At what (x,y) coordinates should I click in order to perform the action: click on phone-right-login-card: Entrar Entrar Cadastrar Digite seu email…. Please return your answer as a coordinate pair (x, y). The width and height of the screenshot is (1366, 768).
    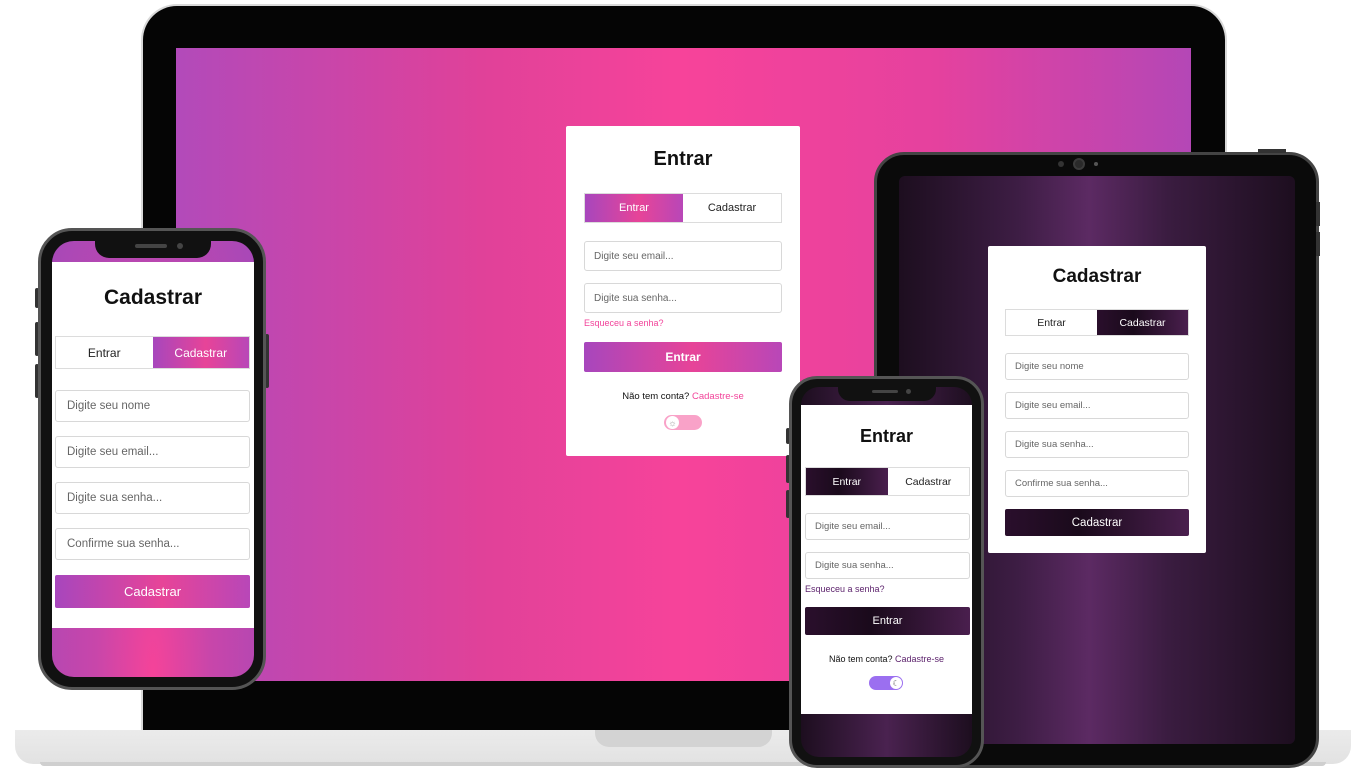
    Looking at the image, I should click on (886, 559).